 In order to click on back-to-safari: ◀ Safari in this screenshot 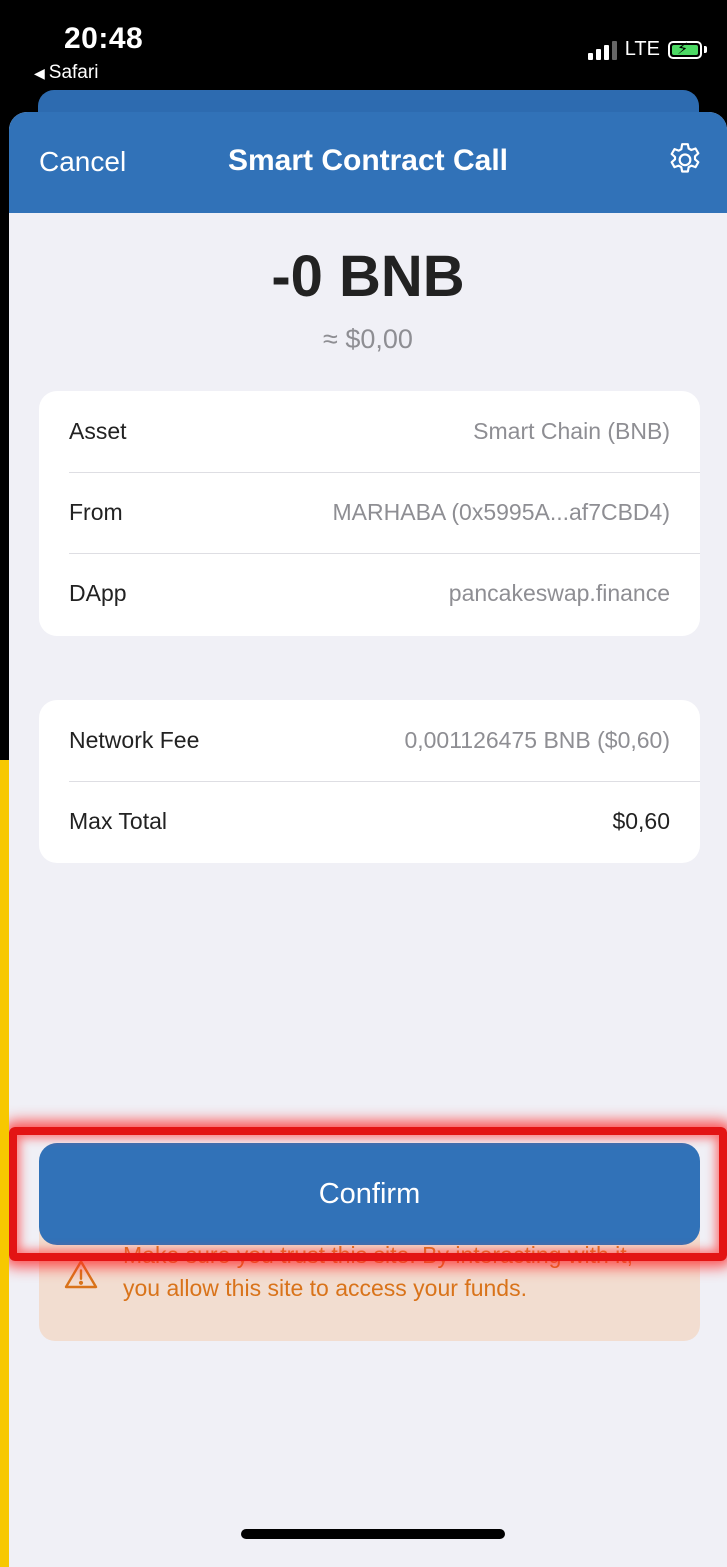, I will do `click(66, 73)`.